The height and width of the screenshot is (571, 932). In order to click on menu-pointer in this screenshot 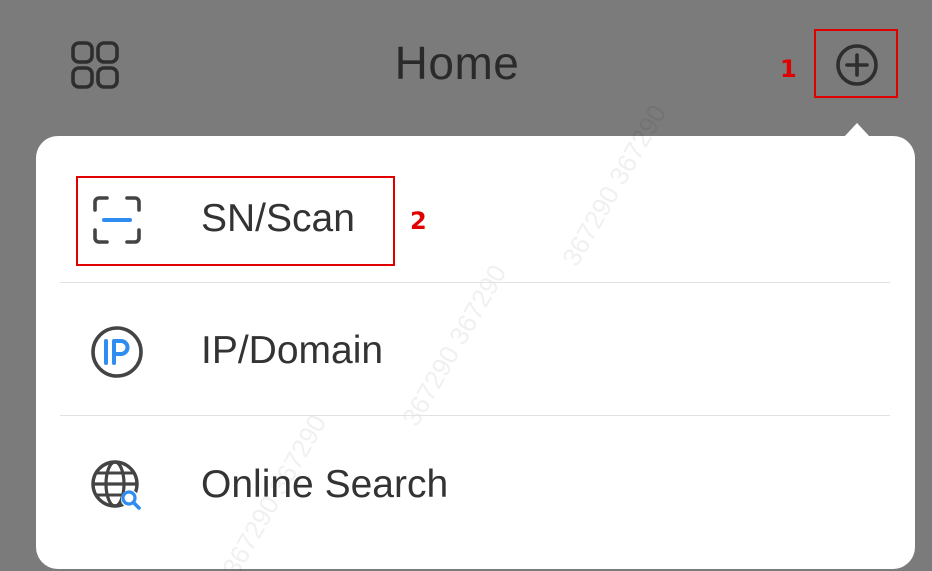, I will do `click(857, 130)`.